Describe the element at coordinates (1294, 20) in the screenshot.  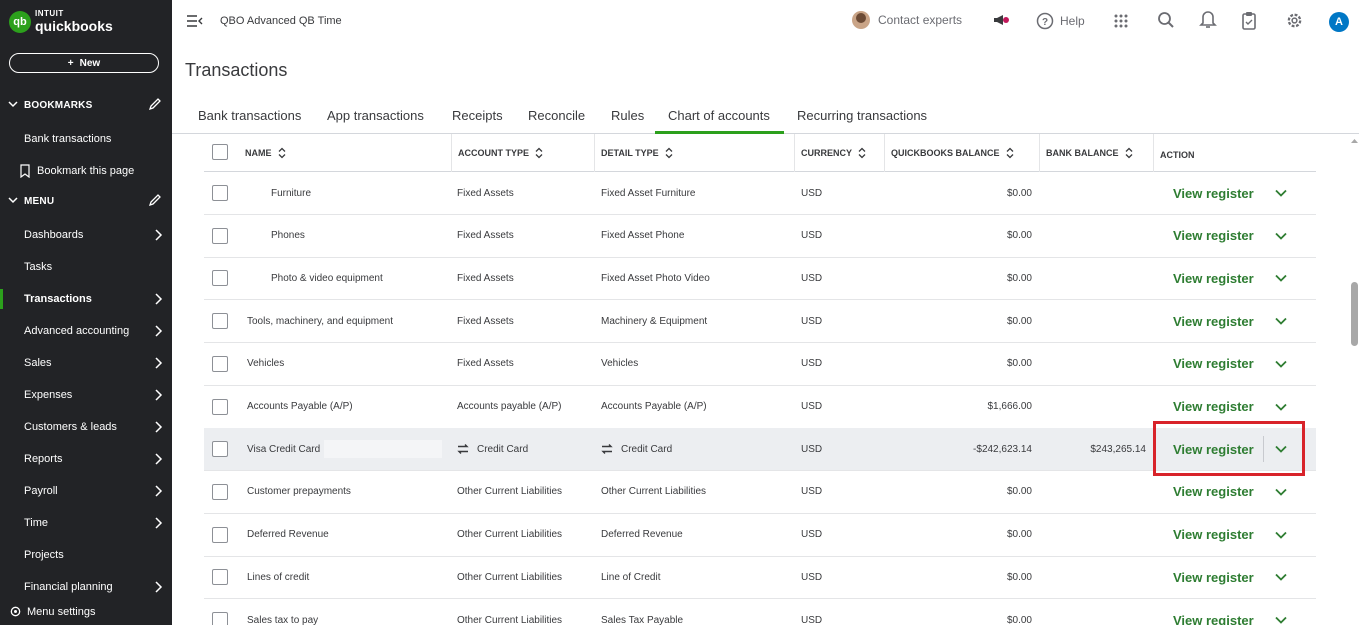
I see `settings-gear-icon` at that location.